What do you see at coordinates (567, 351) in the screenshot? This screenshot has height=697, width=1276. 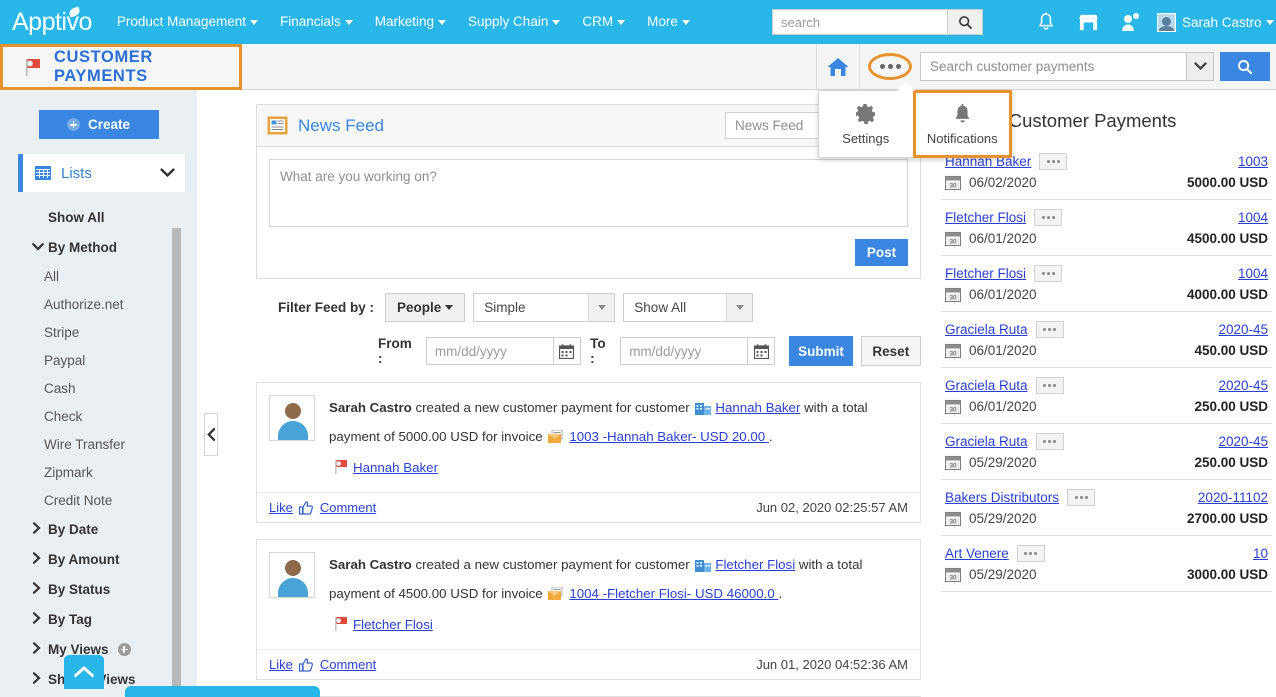 I see `from-date-calendar-button` at bounding box center [567, 351].